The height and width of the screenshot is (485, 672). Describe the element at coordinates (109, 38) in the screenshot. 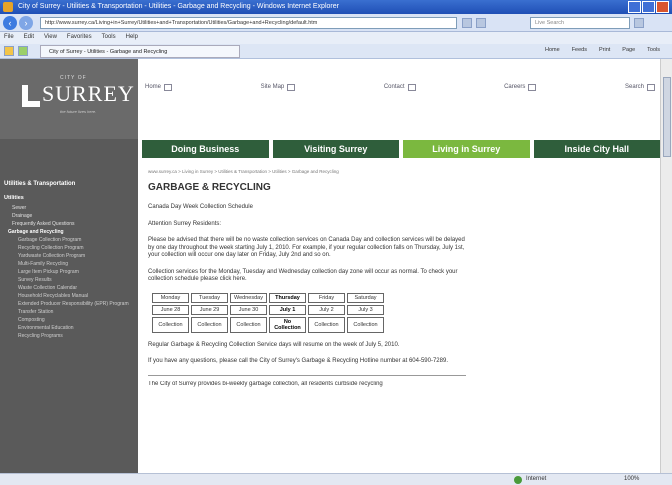

I see `menu-tools: Tools` at that location.